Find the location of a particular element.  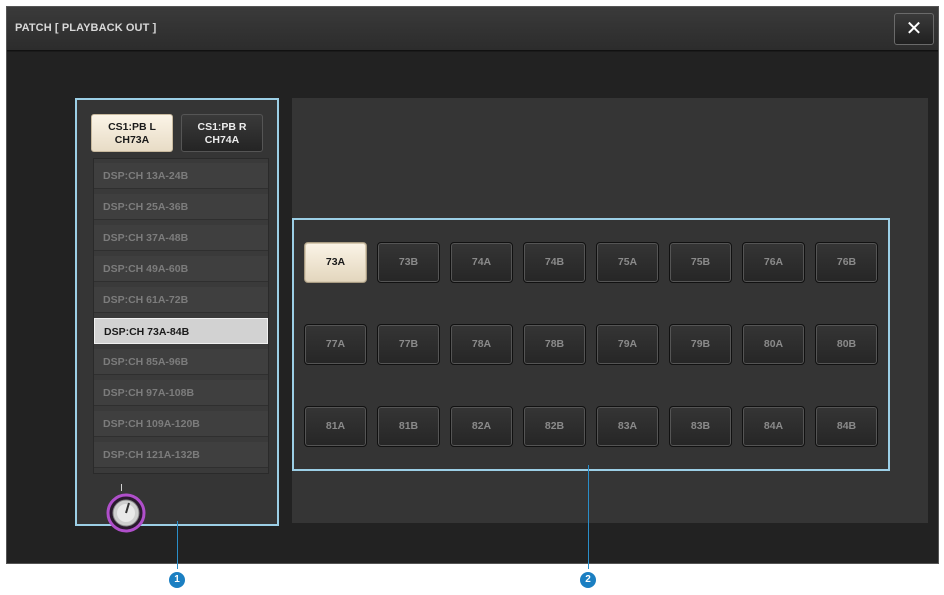

channel-button: 79A is located at coordinates (627, 344).